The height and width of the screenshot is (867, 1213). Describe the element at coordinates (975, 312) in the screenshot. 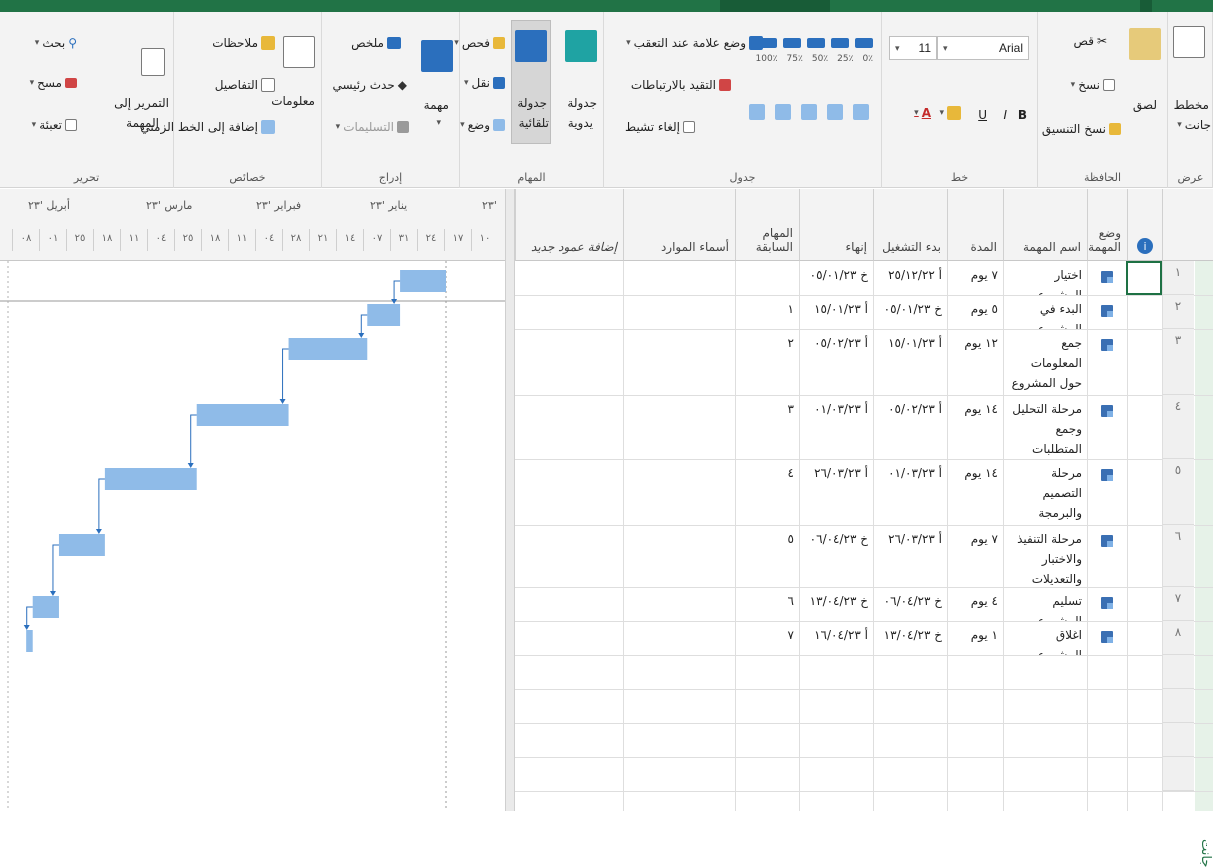

I see `duration-cell: ٥ يوم` at that location.